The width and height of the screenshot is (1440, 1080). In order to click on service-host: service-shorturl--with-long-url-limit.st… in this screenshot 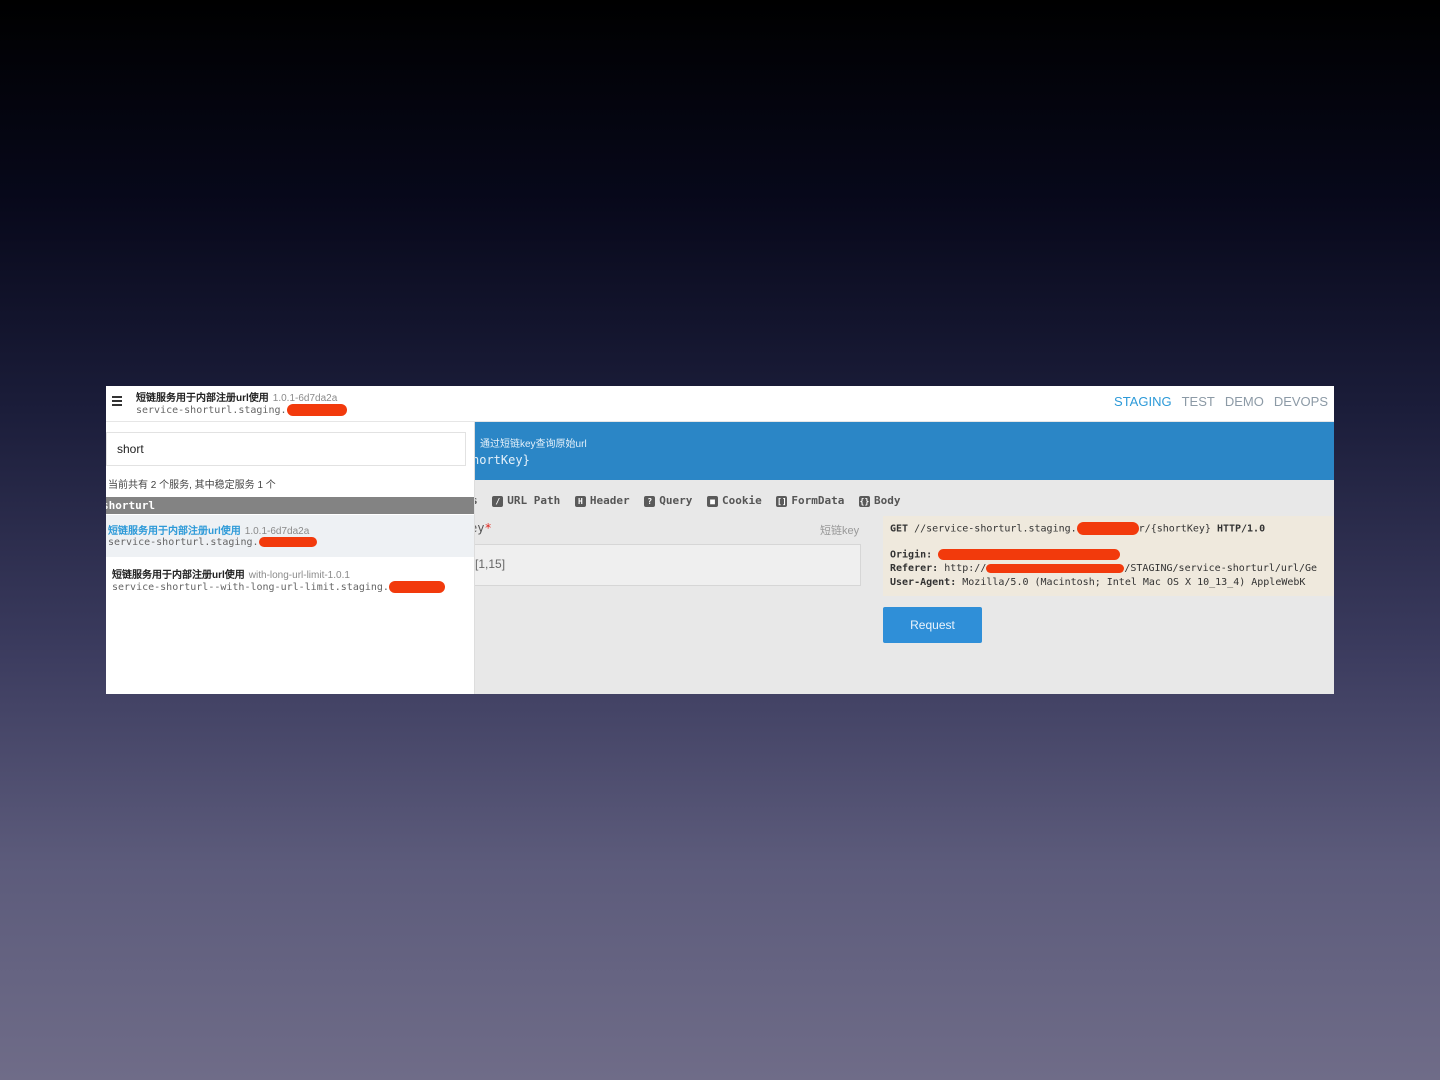, I will do `click(278, 587)`.